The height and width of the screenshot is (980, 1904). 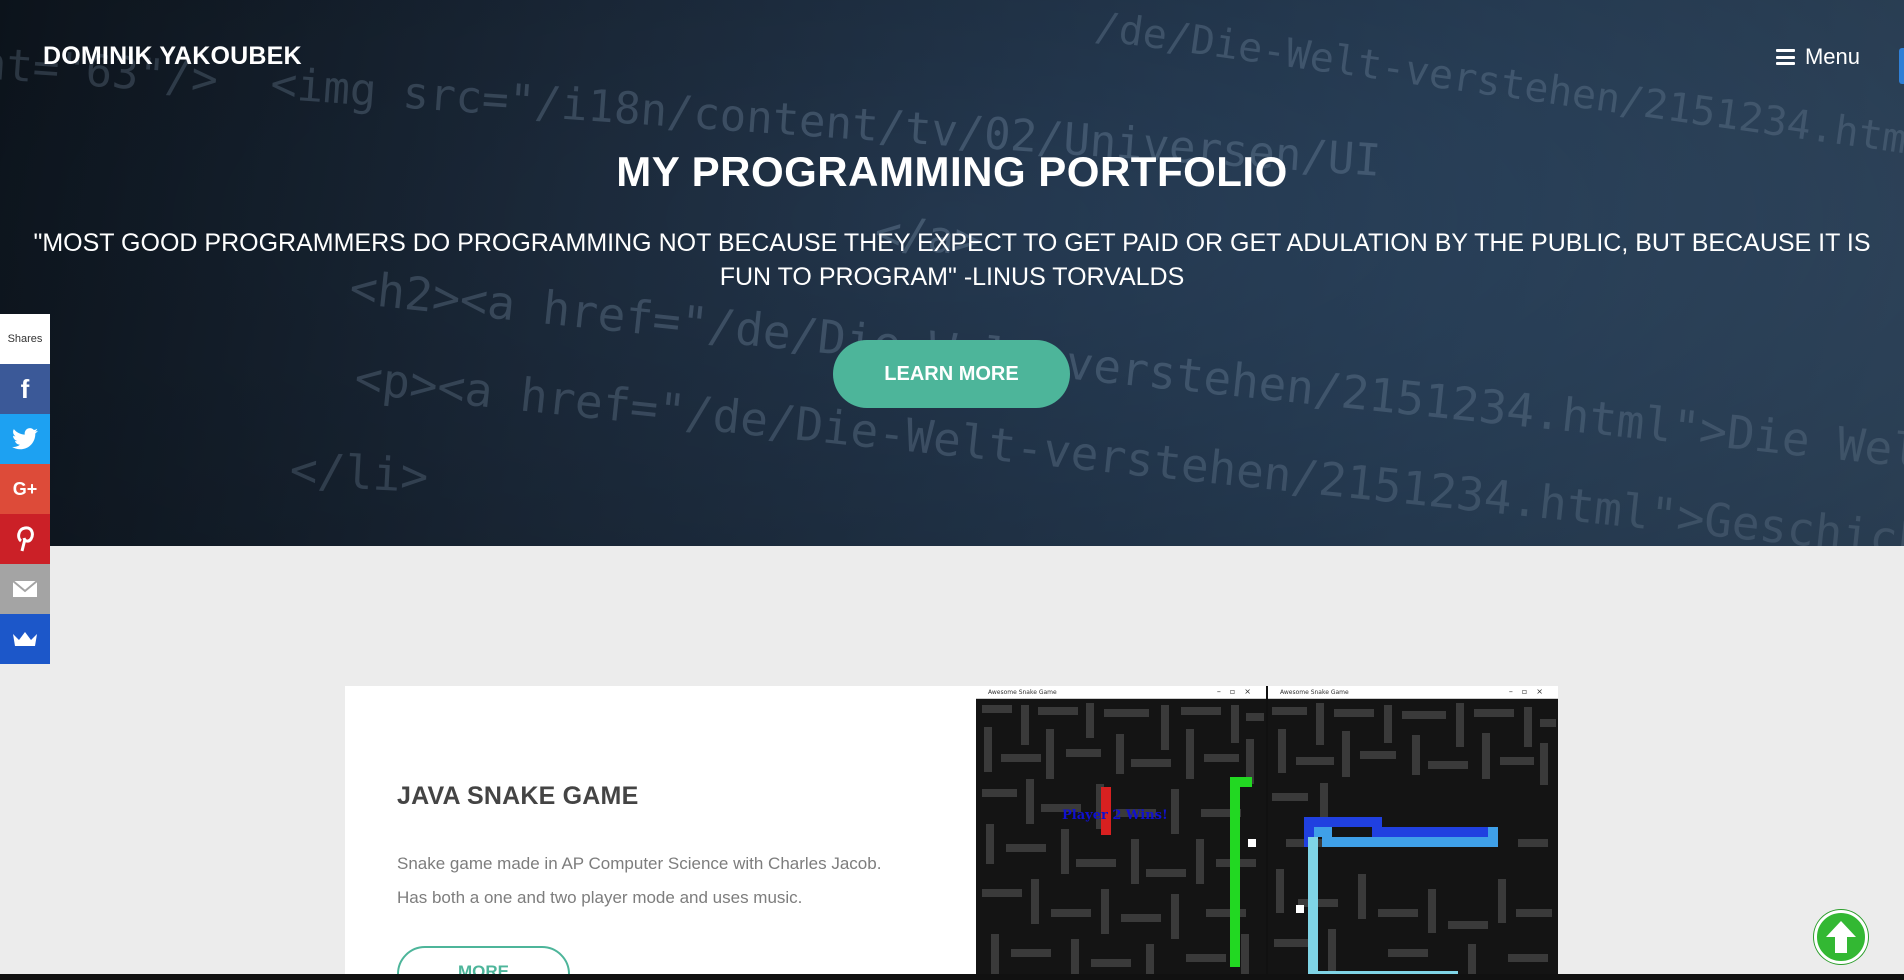 I want to click on google-plus-icon: G+, so click(x=25, y=488).